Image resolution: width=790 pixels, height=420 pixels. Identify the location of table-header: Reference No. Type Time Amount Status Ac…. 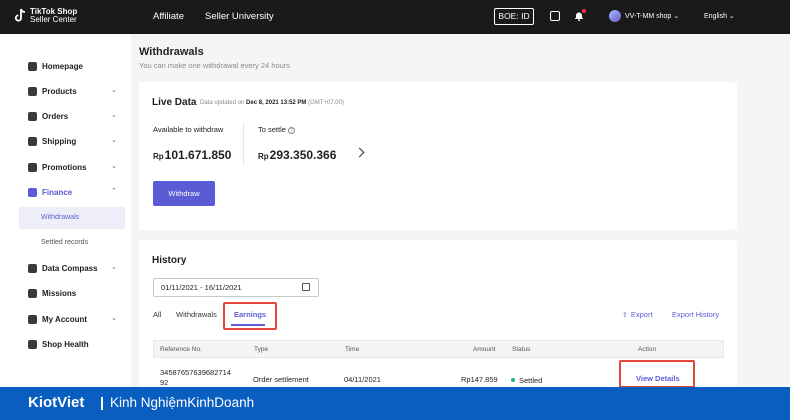
(438, 349).